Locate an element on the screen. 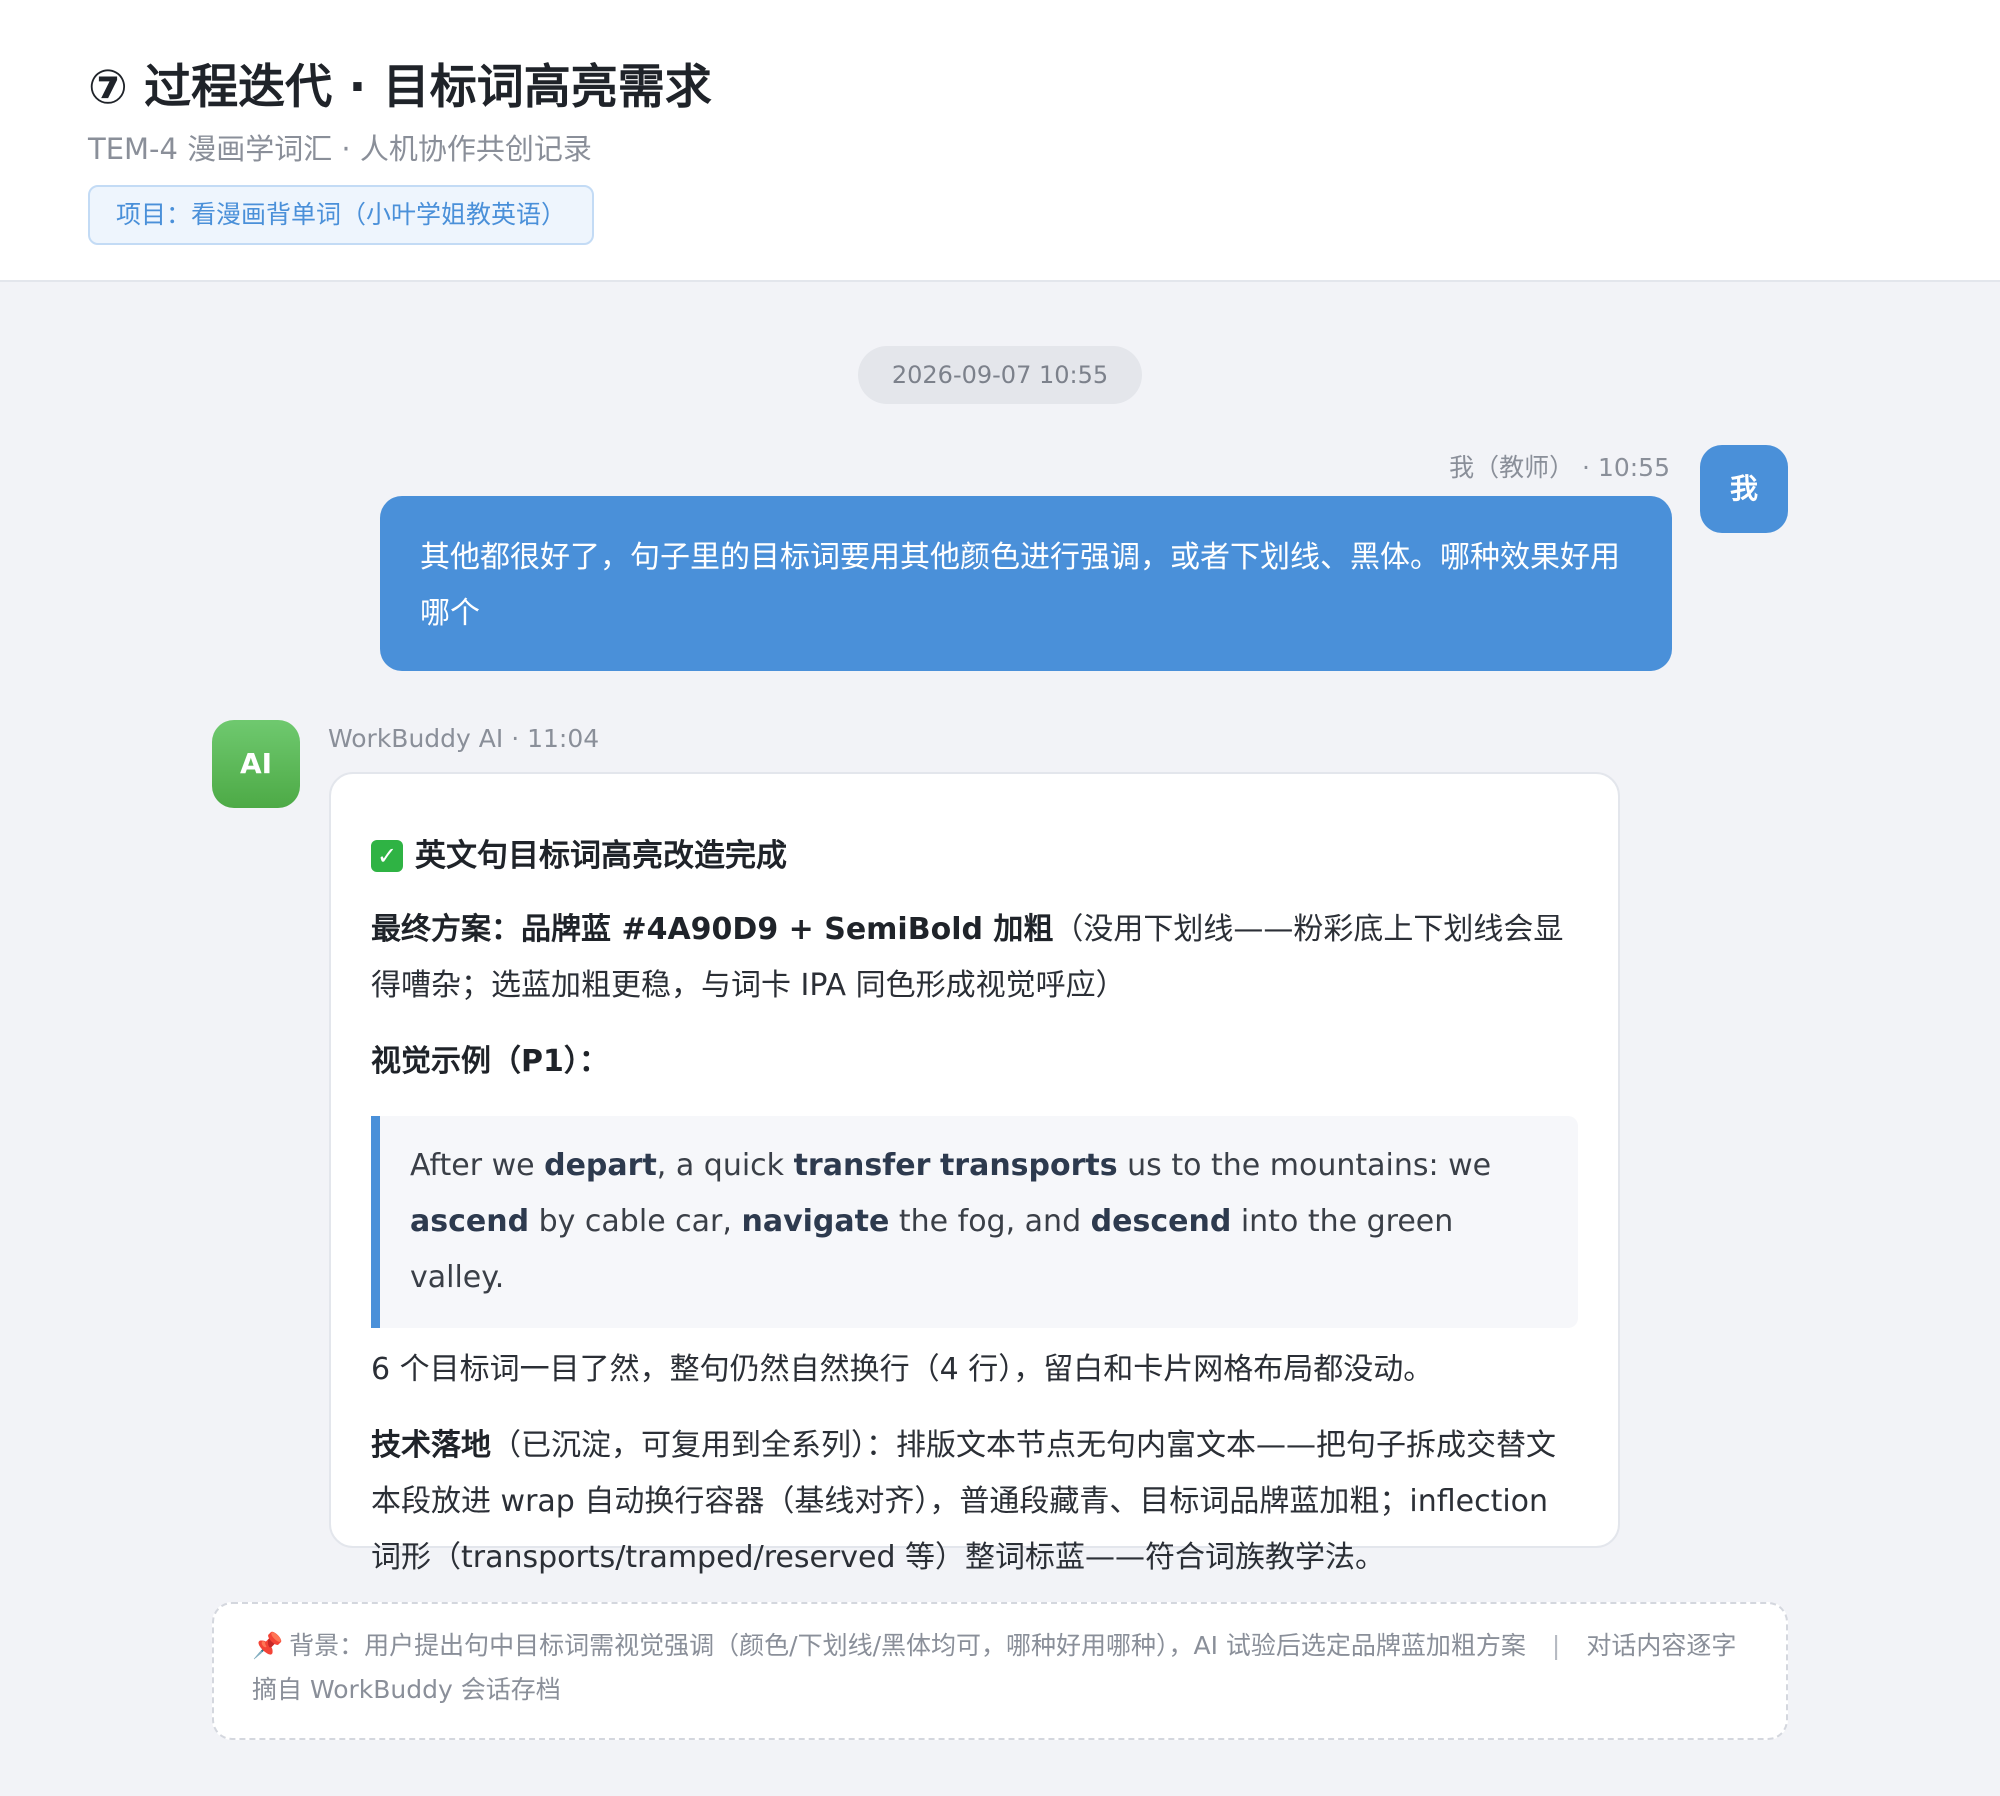 This screenshot has height=1796, width=2000. sentence-segment: us to the mountains: we is located at coordinates (1304, 1165).